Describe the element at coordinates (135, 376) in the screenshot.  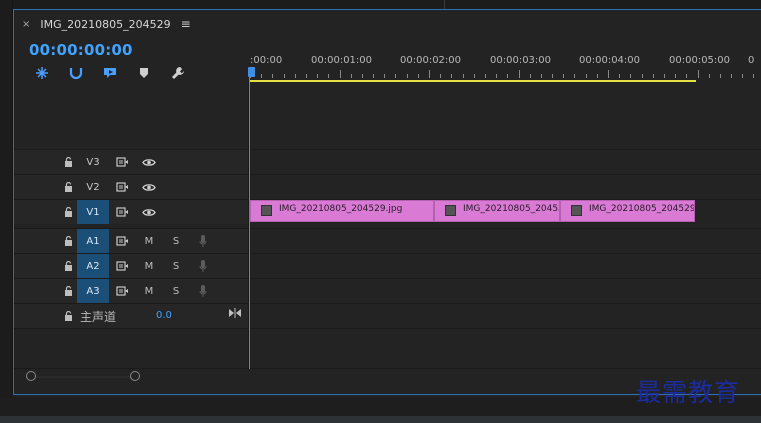
I see `zoom-handle-right` at that location.